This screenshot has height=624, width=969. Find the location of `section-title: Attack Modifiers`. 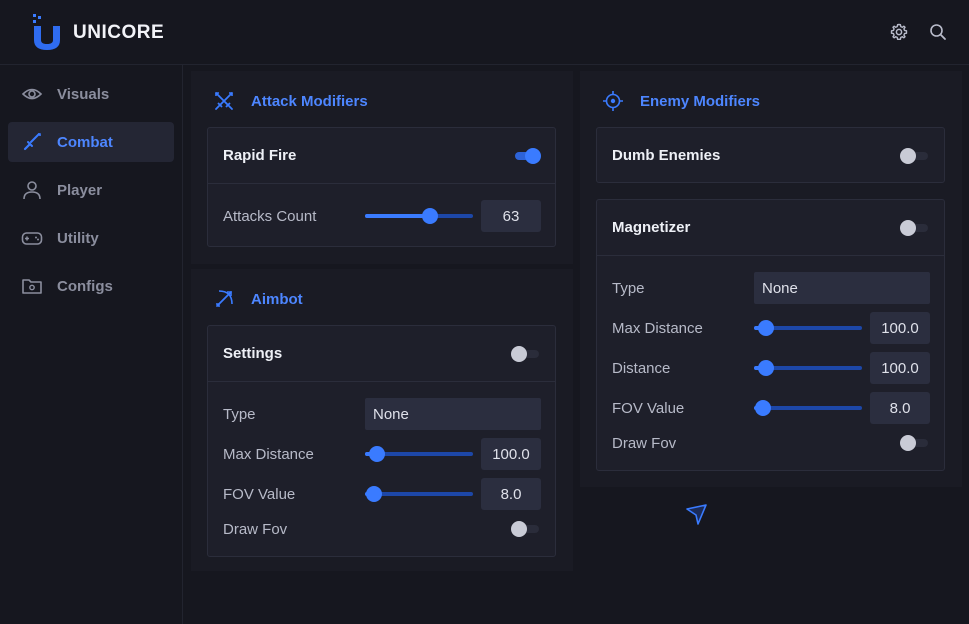

section-title: Attack Modifiers is located at coordinates (309, 101).